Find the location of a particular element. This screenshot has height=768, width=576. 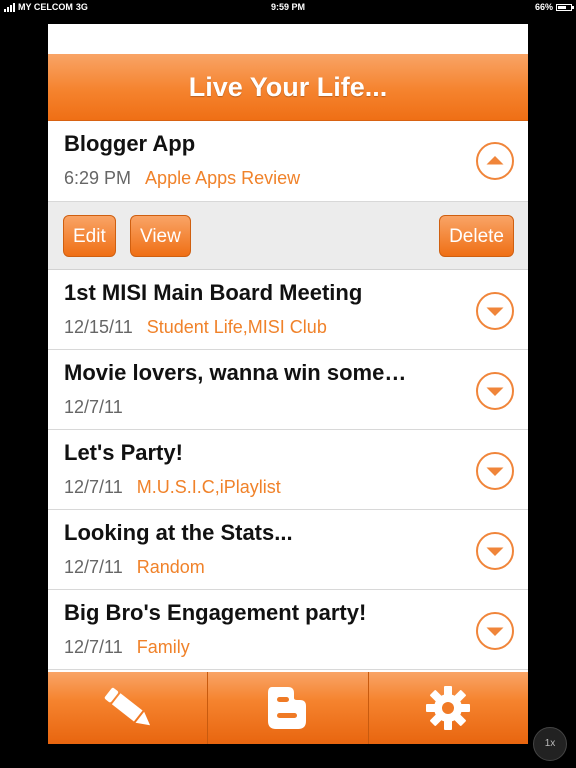

post-meta: 12/15/11 Student Life,MISI Club is located at coordinates (195, 327).